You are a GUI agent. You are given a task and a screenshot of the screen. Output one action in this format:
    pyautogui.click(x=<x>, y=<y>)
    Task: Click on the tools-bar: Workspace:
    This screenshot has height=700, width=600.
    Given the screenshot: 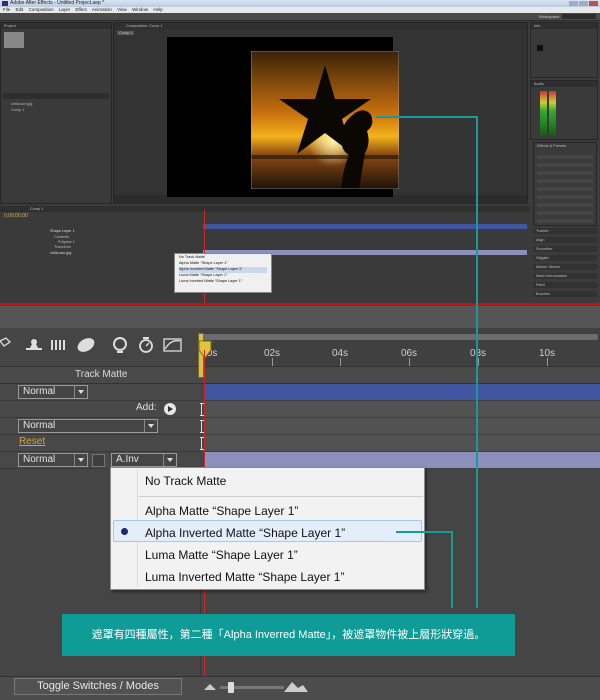 What is the action you would take?
    pyautogui.click(x=300, y=17)
    